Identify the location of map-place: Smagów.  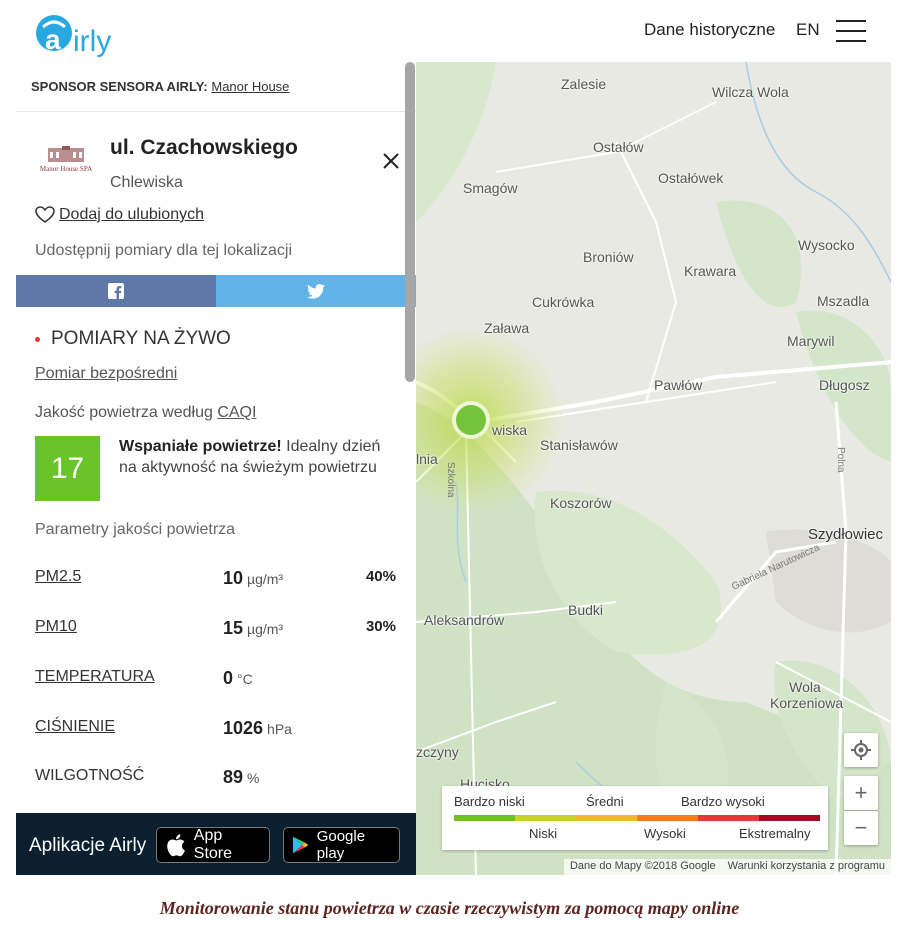
(490, 188).